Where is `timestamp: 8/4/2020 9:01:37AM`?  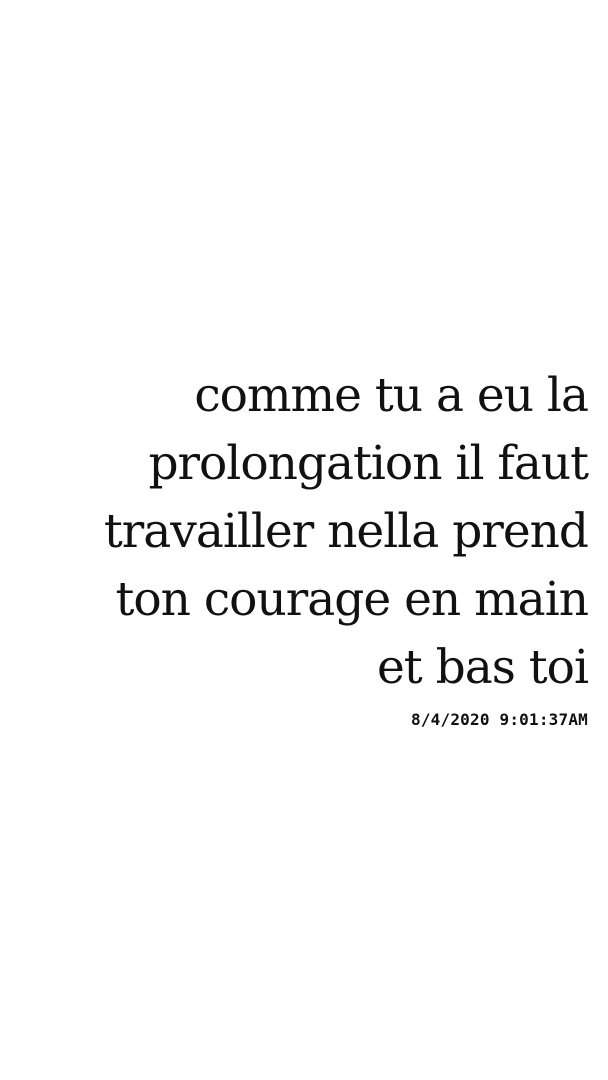 timestamp: 8/4/2020 9:01:37AM is located at coordinates (499, 719).